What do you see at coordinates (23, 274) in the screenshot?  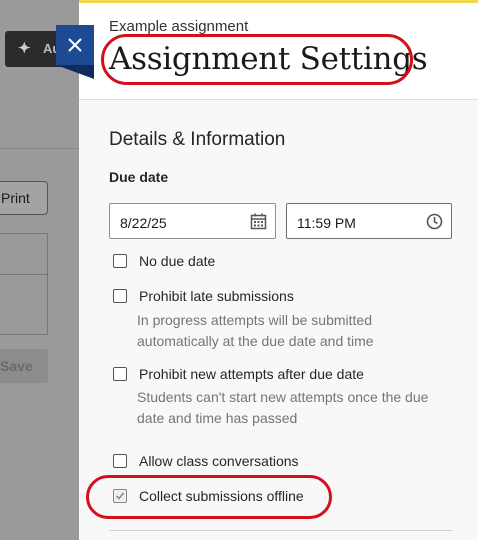 I see `background-table-divider` at bounding box center [23, 274].